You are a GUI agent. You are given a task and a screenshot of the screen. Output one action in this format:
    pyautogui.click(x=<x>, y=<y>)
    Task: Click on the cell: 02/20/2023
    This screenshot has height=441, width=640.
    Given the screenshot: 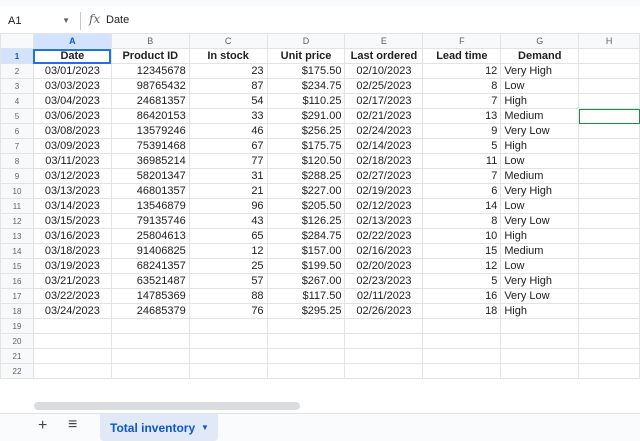 What is the action you would take?
    pyautogui.click(x=384, y=266)
    